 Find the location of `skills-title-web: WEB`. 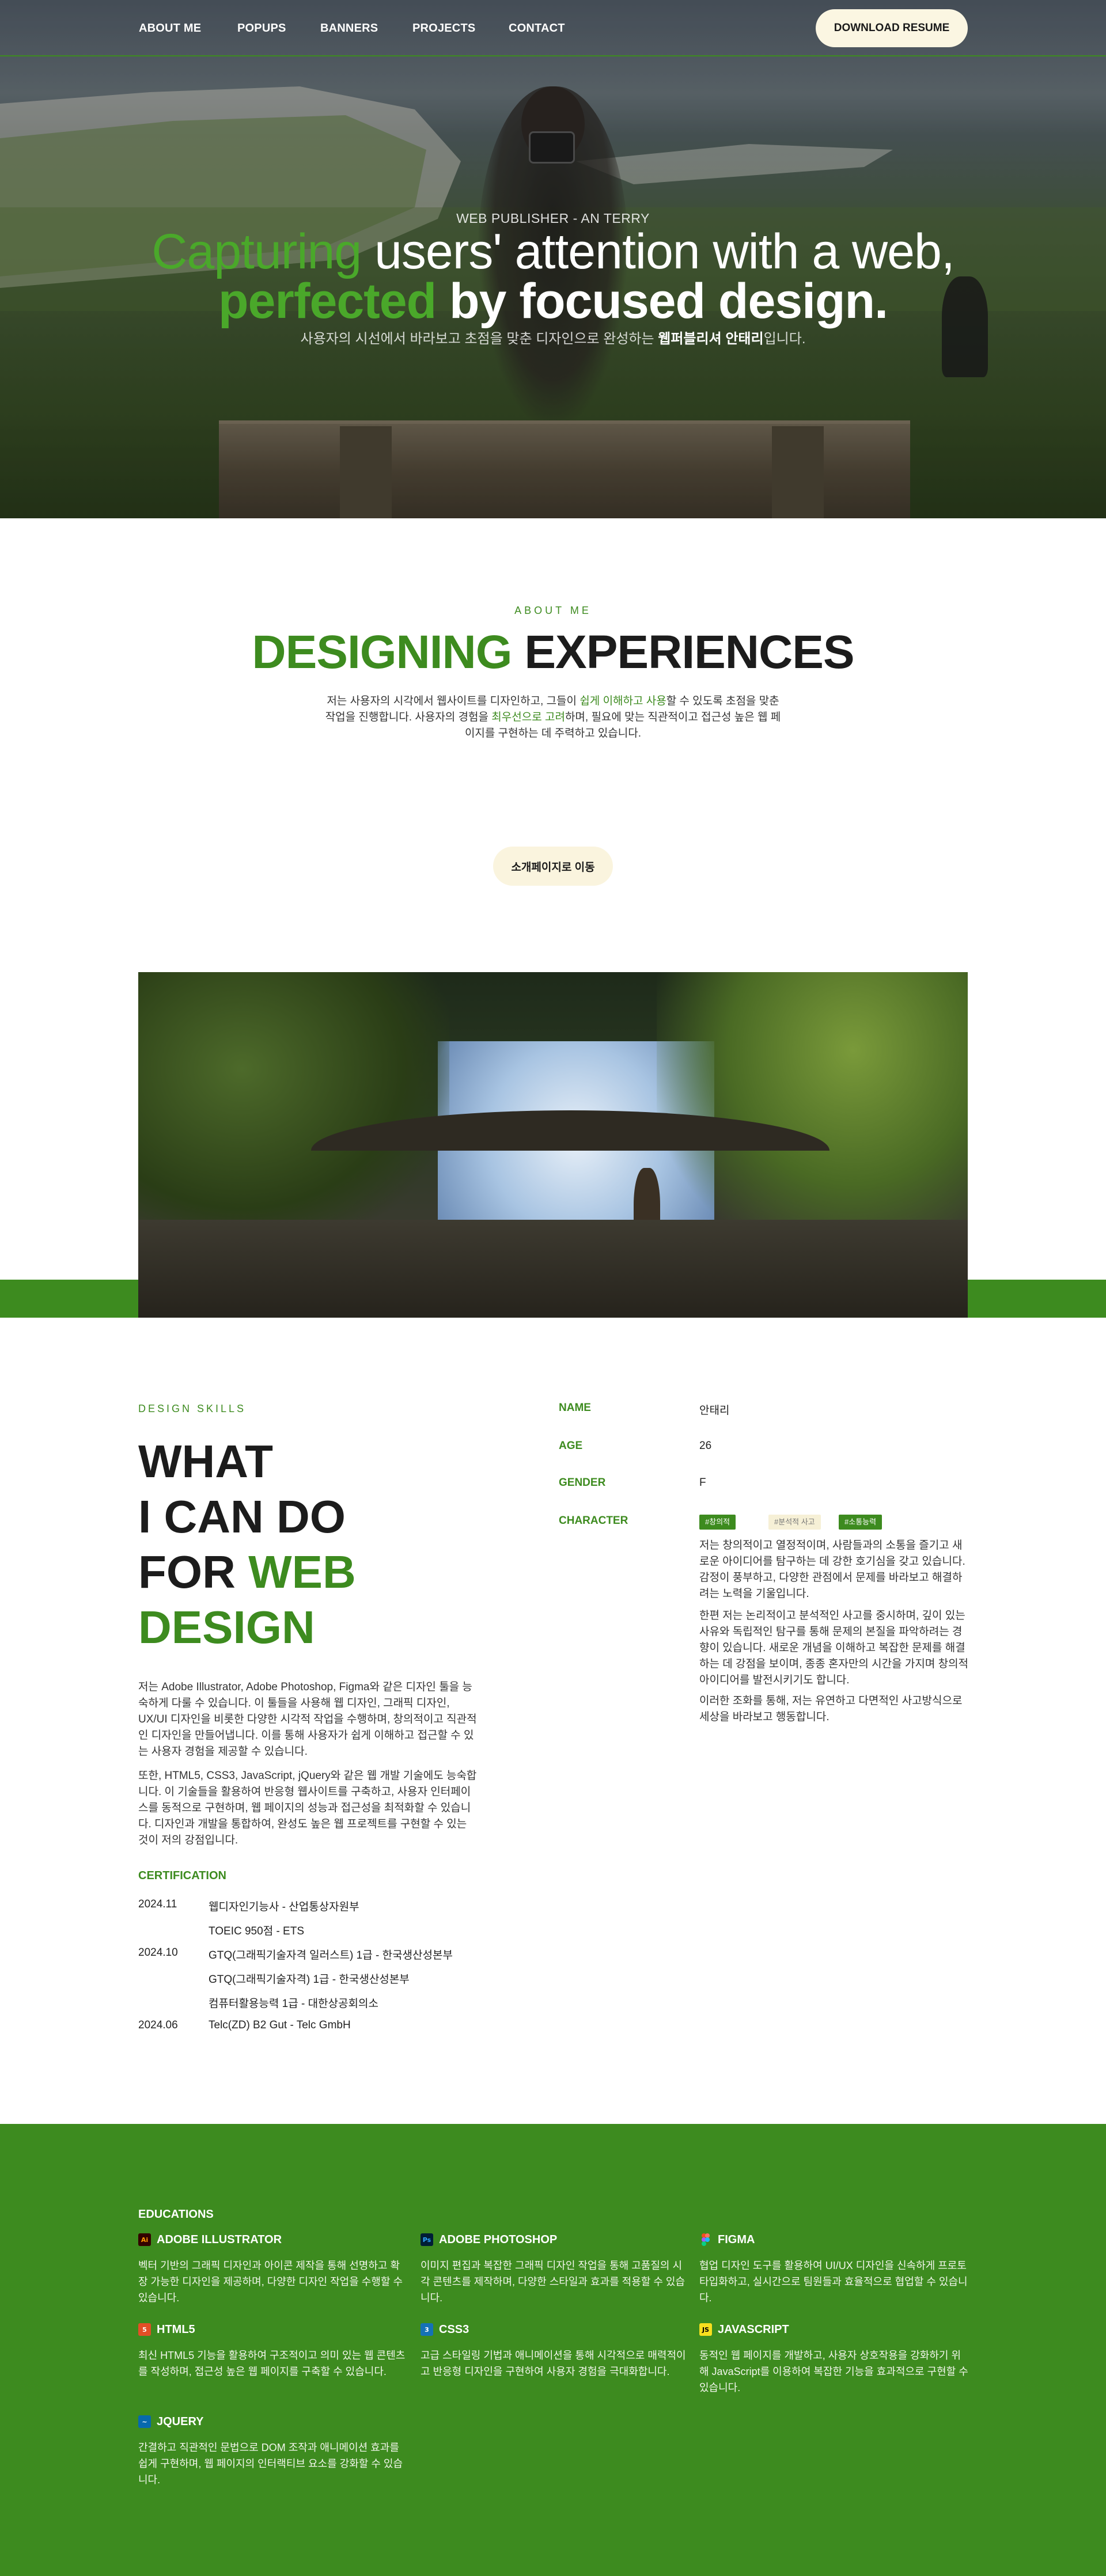

skills-title-web: WEB is located at coordinates (302, 1572).